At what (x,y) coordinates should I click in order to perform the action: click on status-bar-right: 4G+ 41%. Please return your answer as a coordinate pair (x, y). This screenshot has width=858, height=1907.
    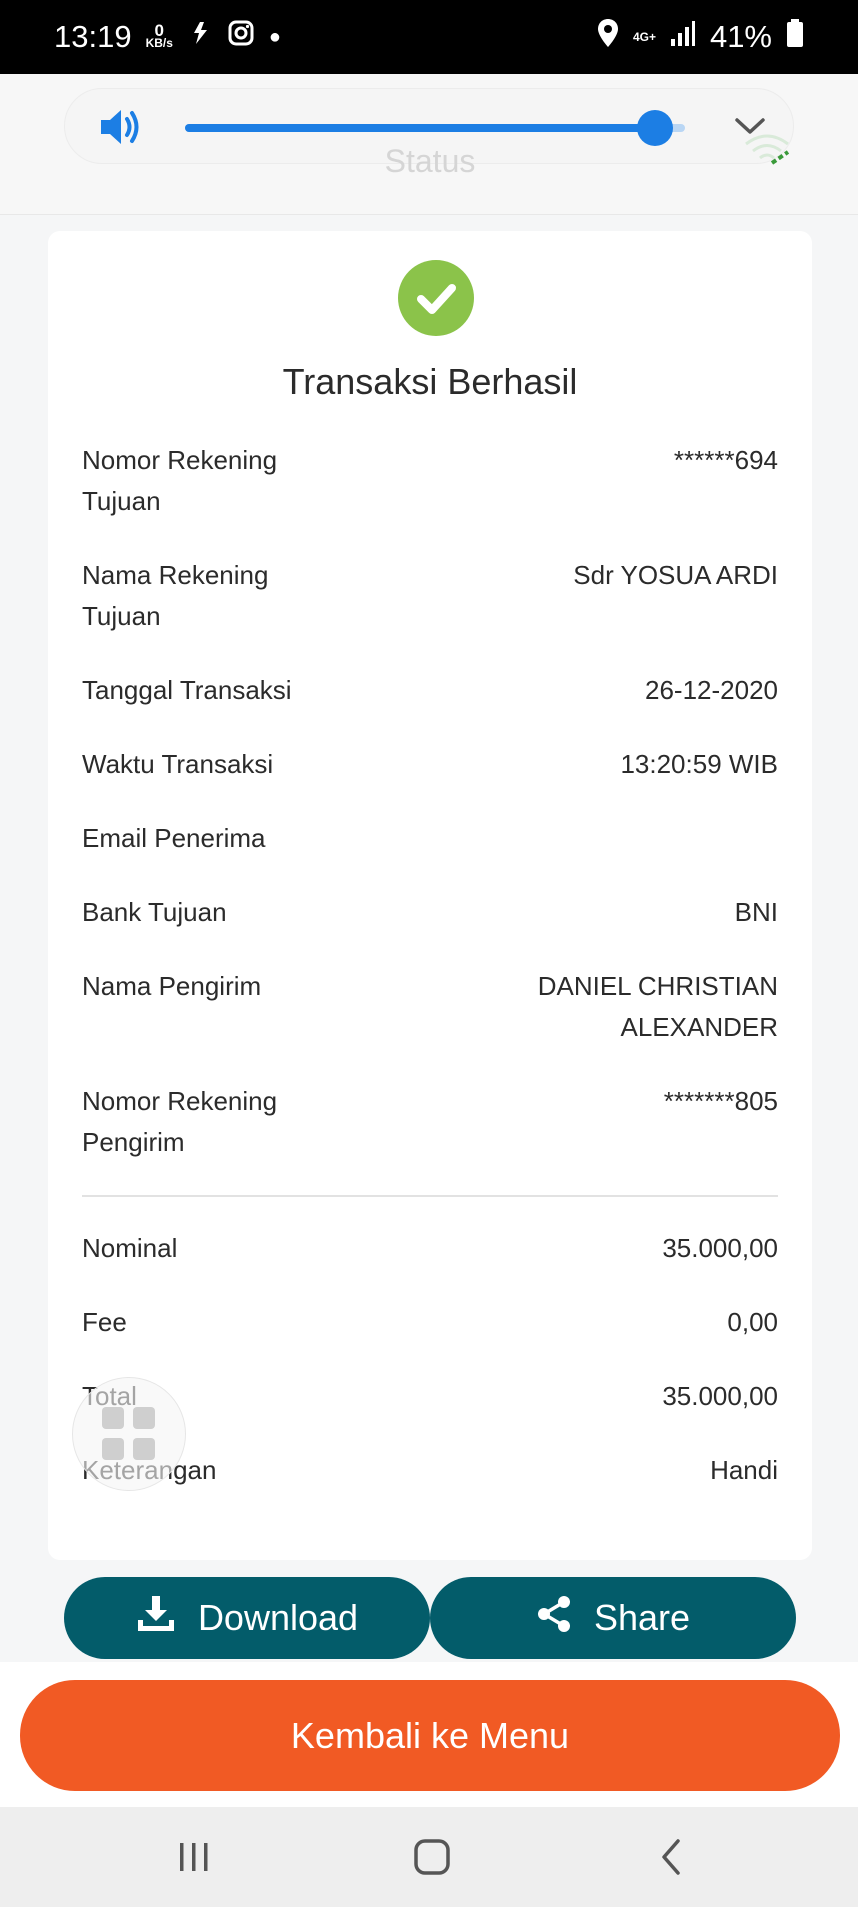
    Looking at the image, I should click on (700, 37).